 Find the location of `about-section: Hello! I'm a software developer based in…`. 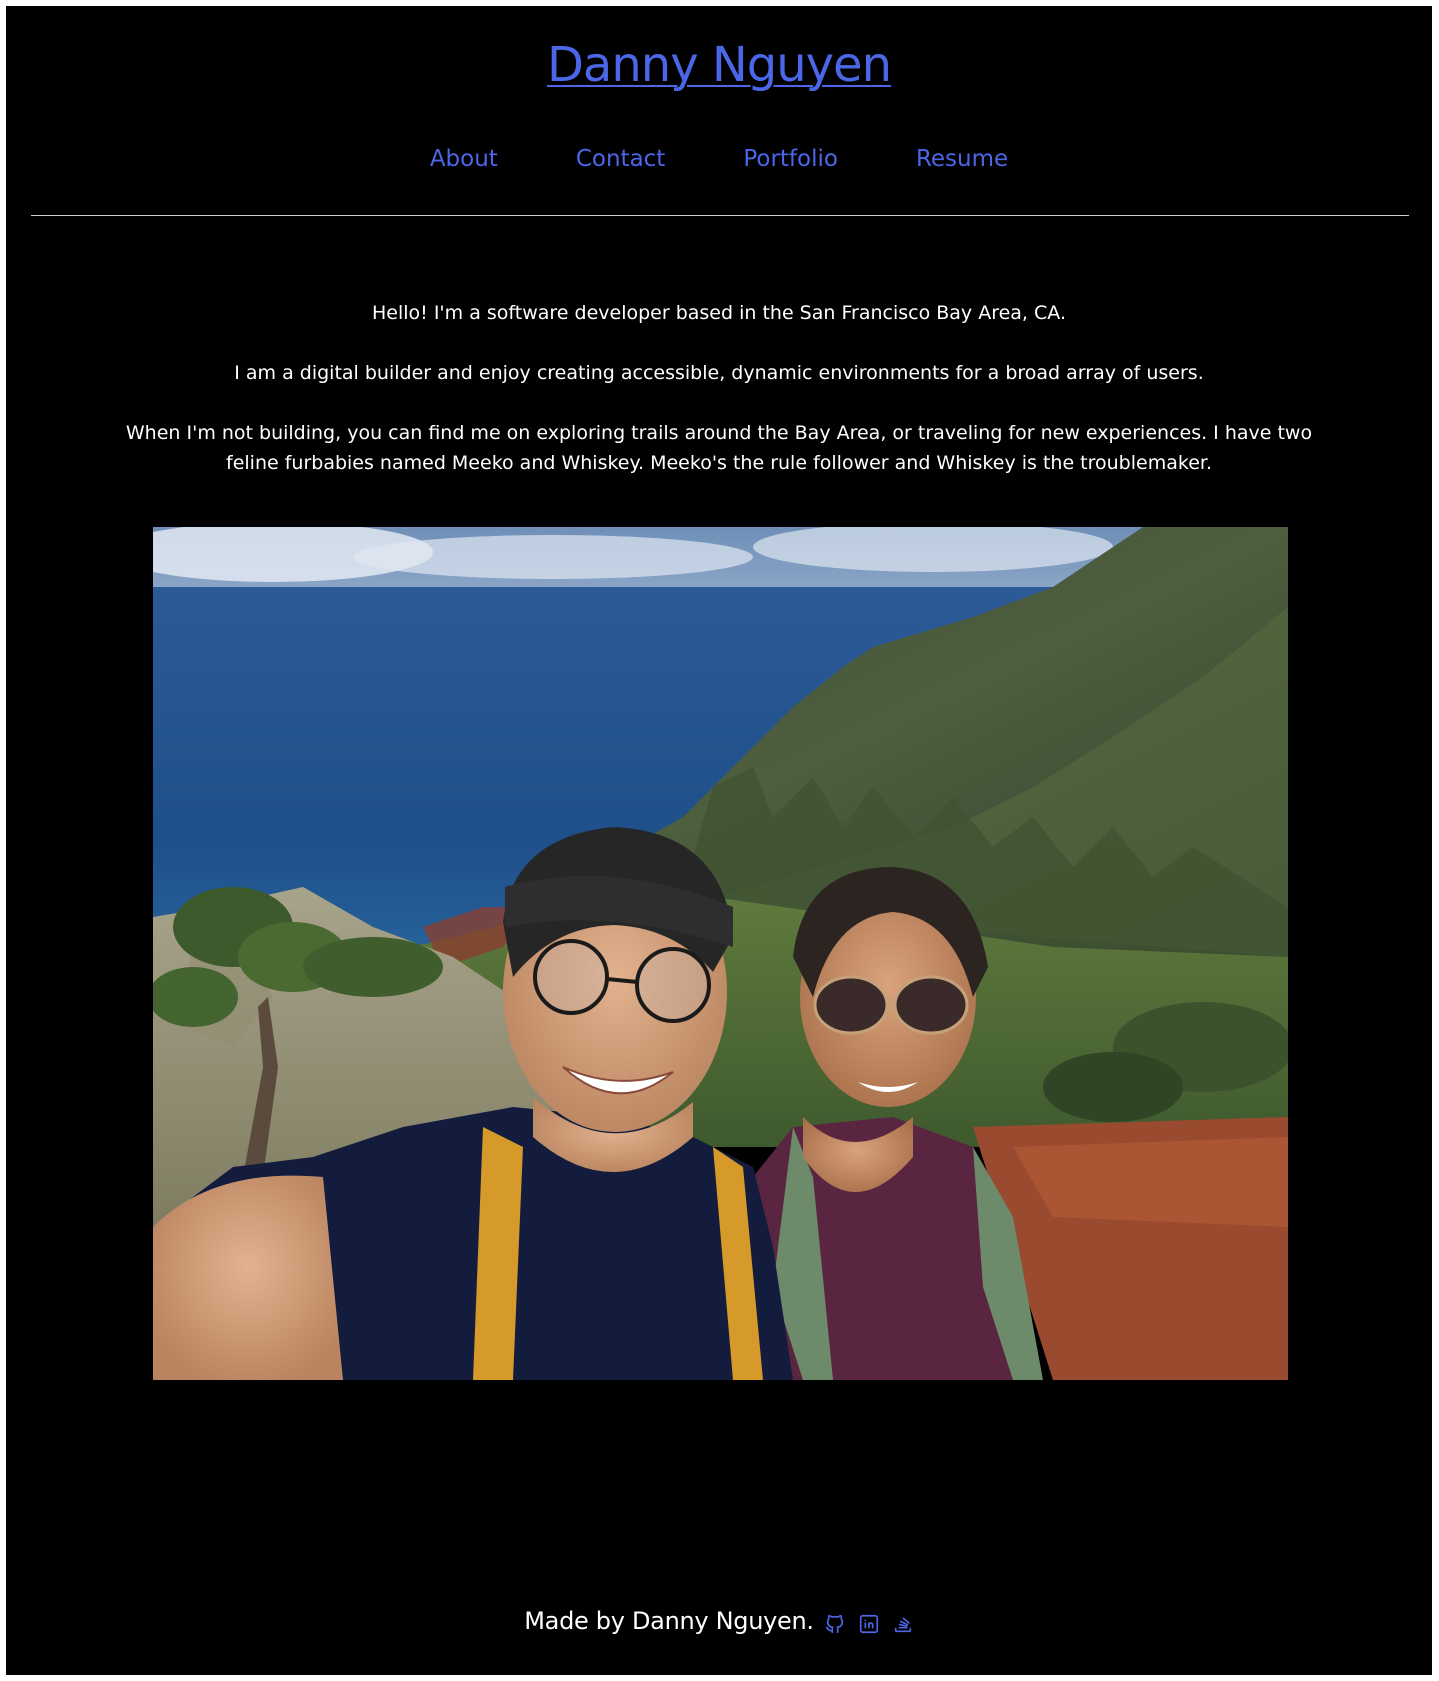

about-section: Hello! I'm a software developer based in… is located at coordinates (719, 403).